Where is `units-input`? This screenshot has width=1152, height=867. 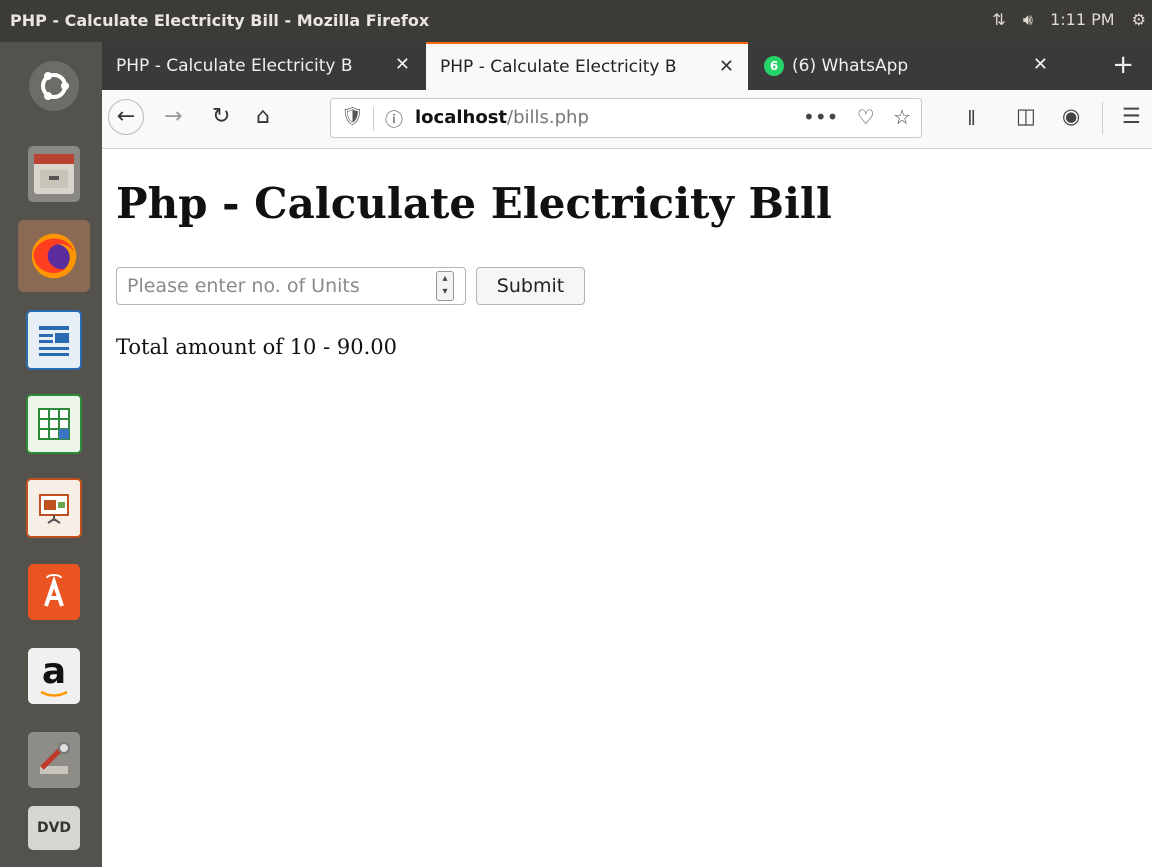 units-input is located at coordinates (291, 286).